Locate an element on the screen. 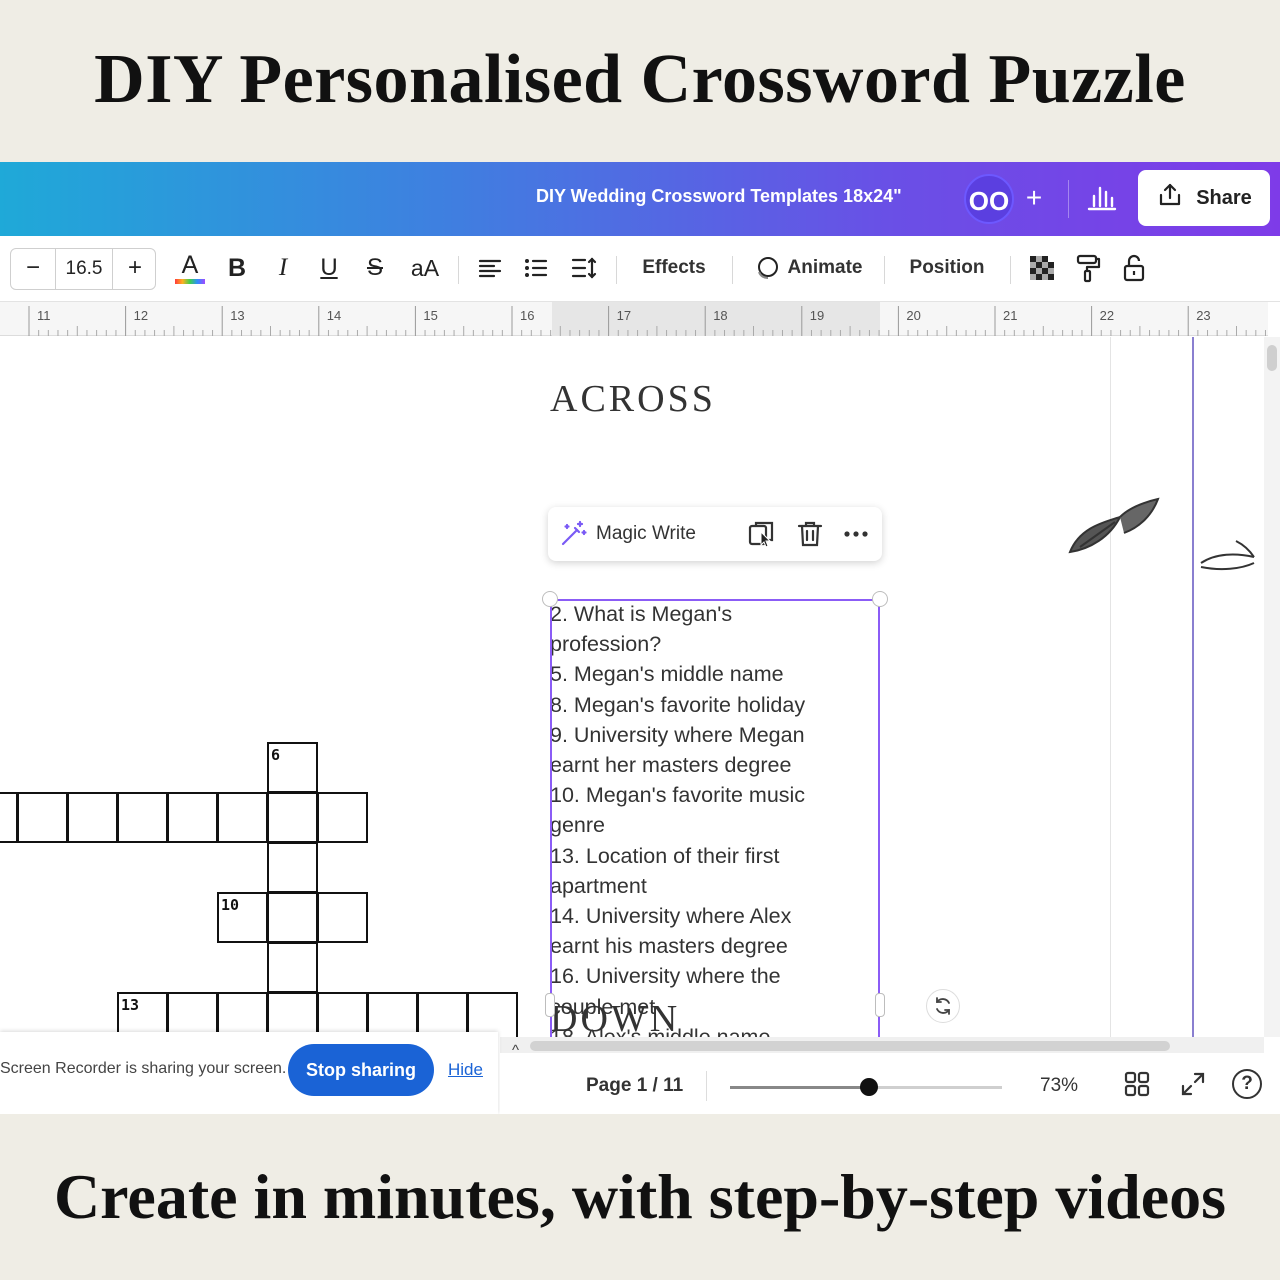  effects-button: Effects is located at coordinates (674, 268).